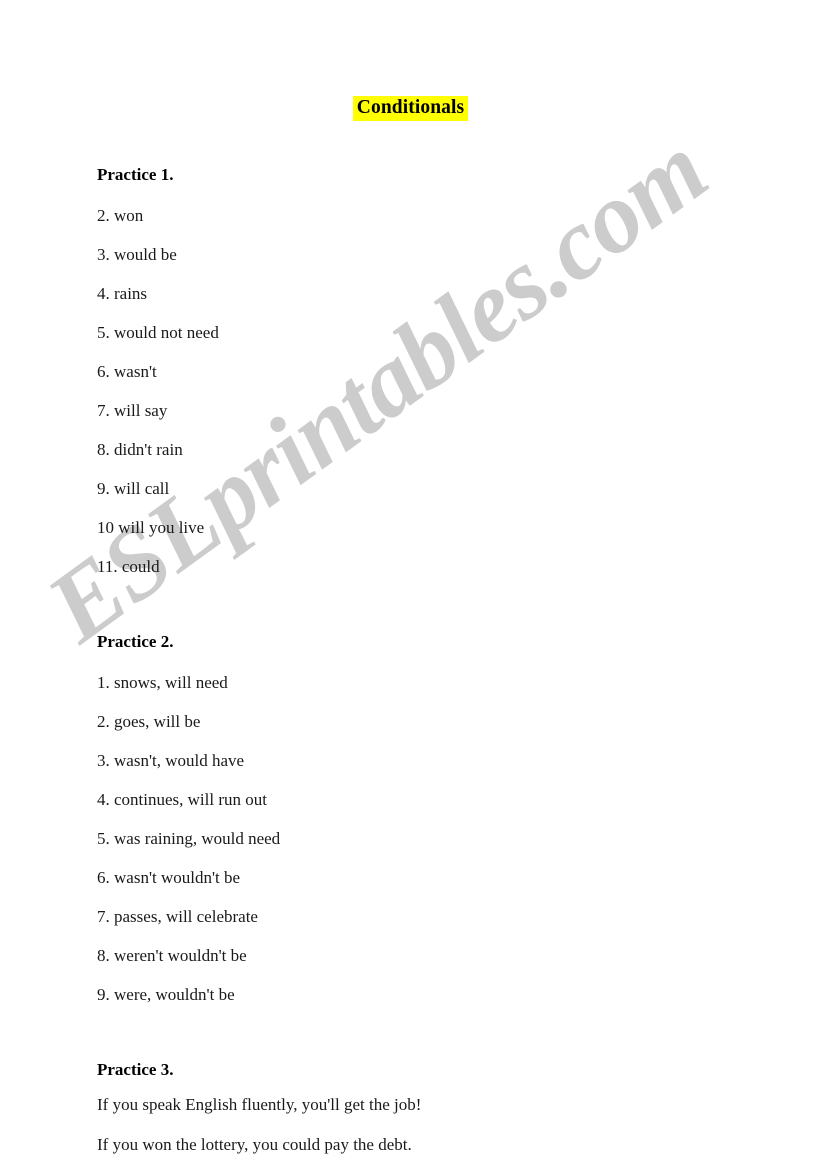 The height and width of the screenshot is (1161, 821). Describe the element at coordinates (182, 799) in the screenshot. I see `answer-item: 4. continues, will run out` at that location.